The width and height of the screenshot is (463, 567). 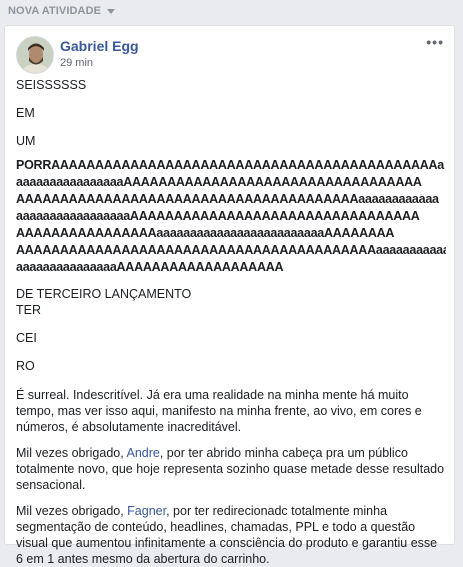 What do you see at coordinates (25, 366) in the screenshot?
I see `post-line: RO` at bounding box center [25, 366].